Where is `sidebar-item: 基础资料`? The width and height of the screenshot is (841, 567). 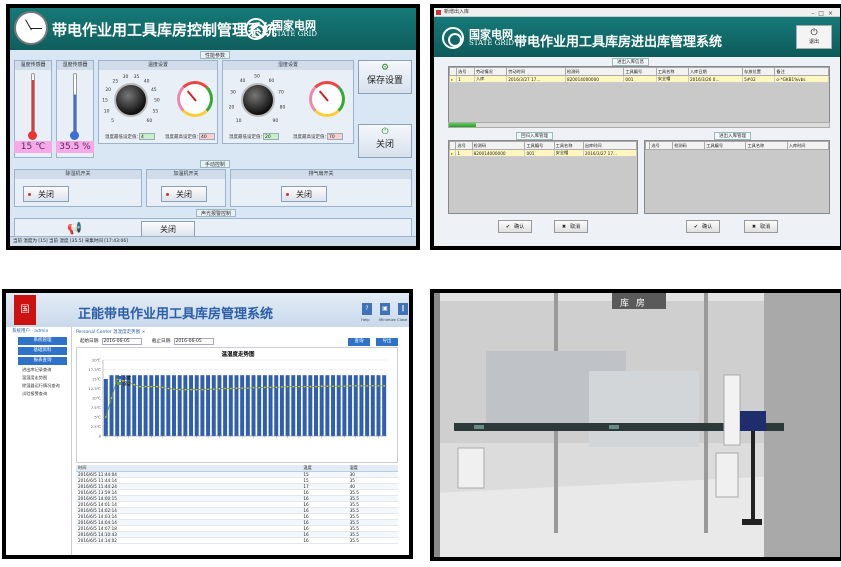
sidebar-item: 基础资料 is located at coordinates (42, 351).